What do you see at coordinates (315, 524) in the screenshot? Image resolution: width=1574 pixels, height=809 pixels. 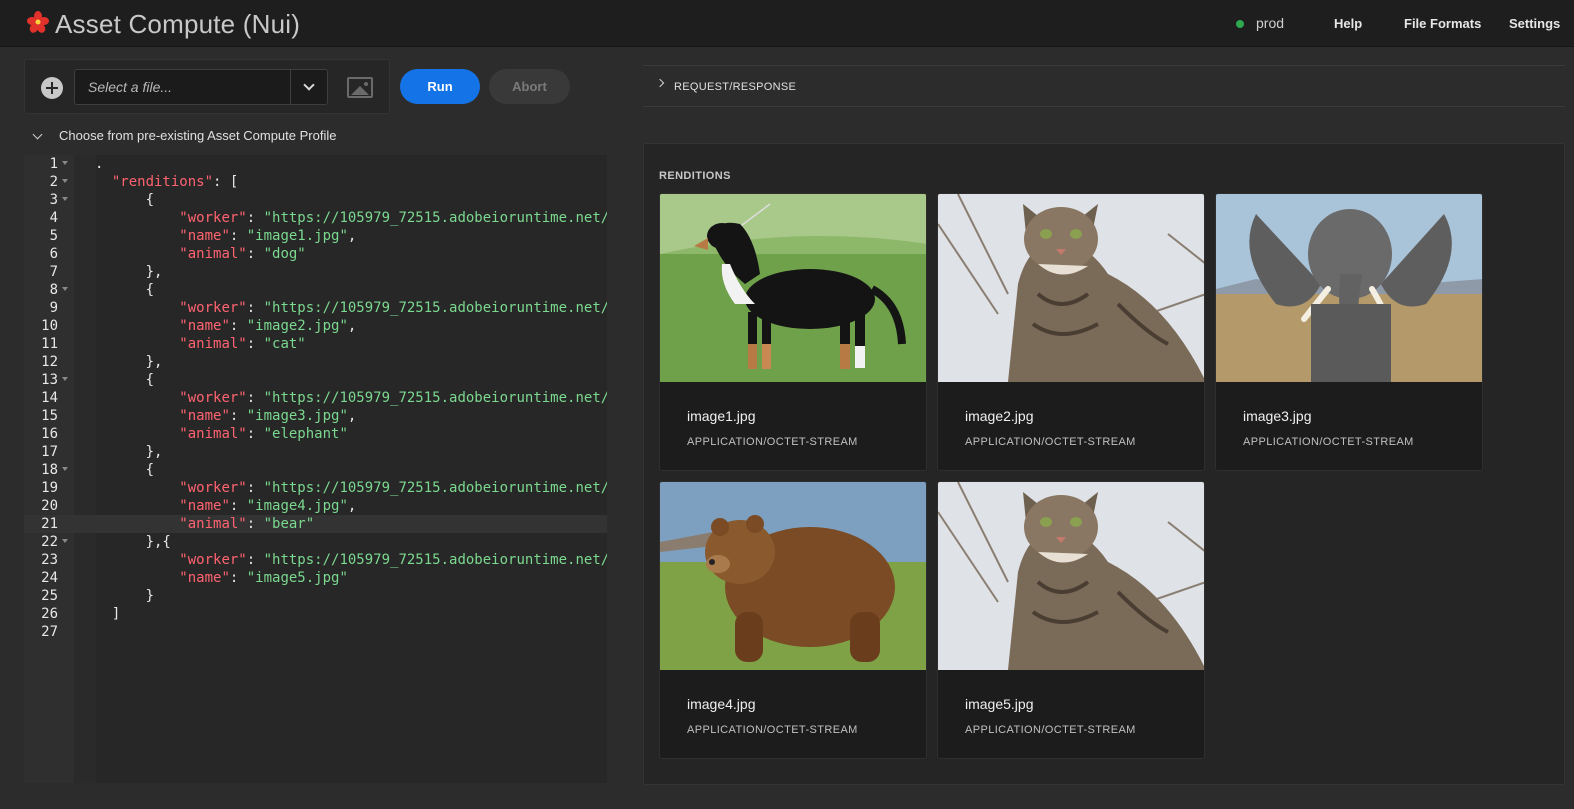 I see `code-line: 21 "animal": "bear"` at bounding box center [315, 524].